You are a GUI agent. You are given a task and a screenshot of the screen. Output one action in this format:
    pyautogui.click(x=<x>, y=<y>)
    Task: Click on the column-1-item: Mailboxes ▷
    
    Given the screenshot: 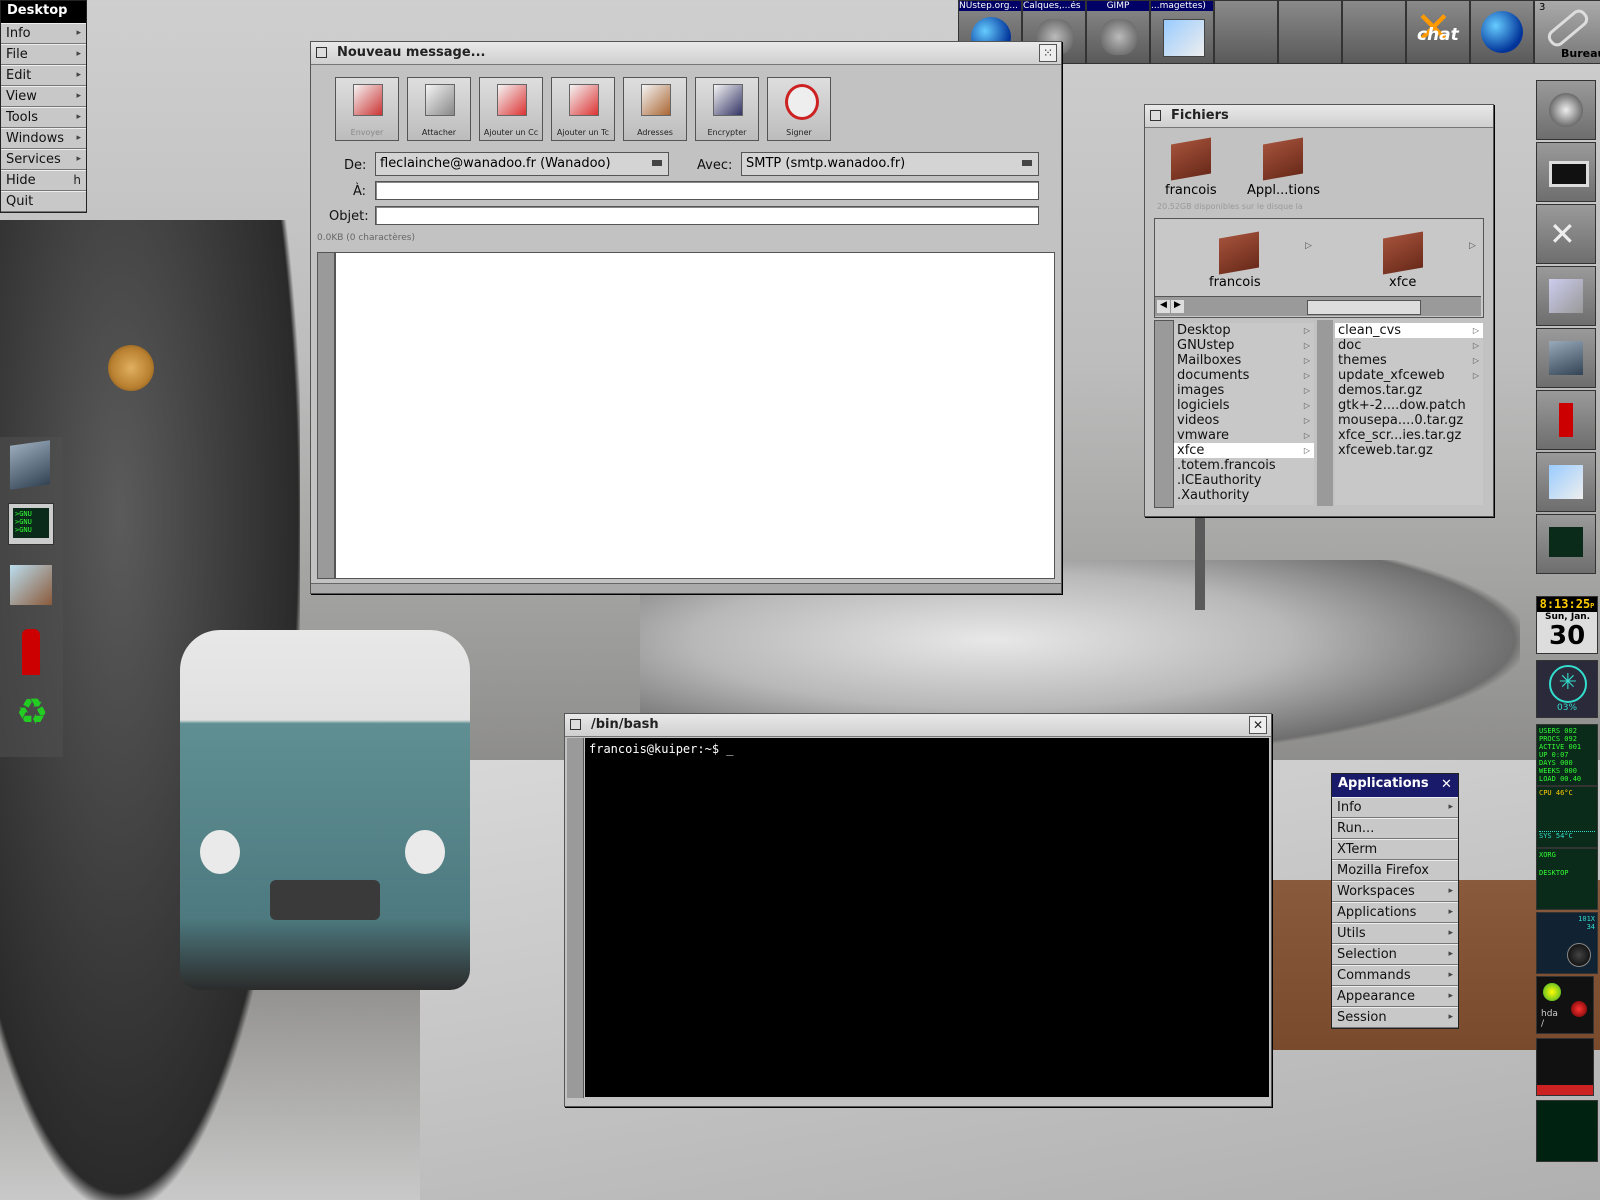 What is the action you would take?
    pyautogui.click(x=1244, y=360)
    